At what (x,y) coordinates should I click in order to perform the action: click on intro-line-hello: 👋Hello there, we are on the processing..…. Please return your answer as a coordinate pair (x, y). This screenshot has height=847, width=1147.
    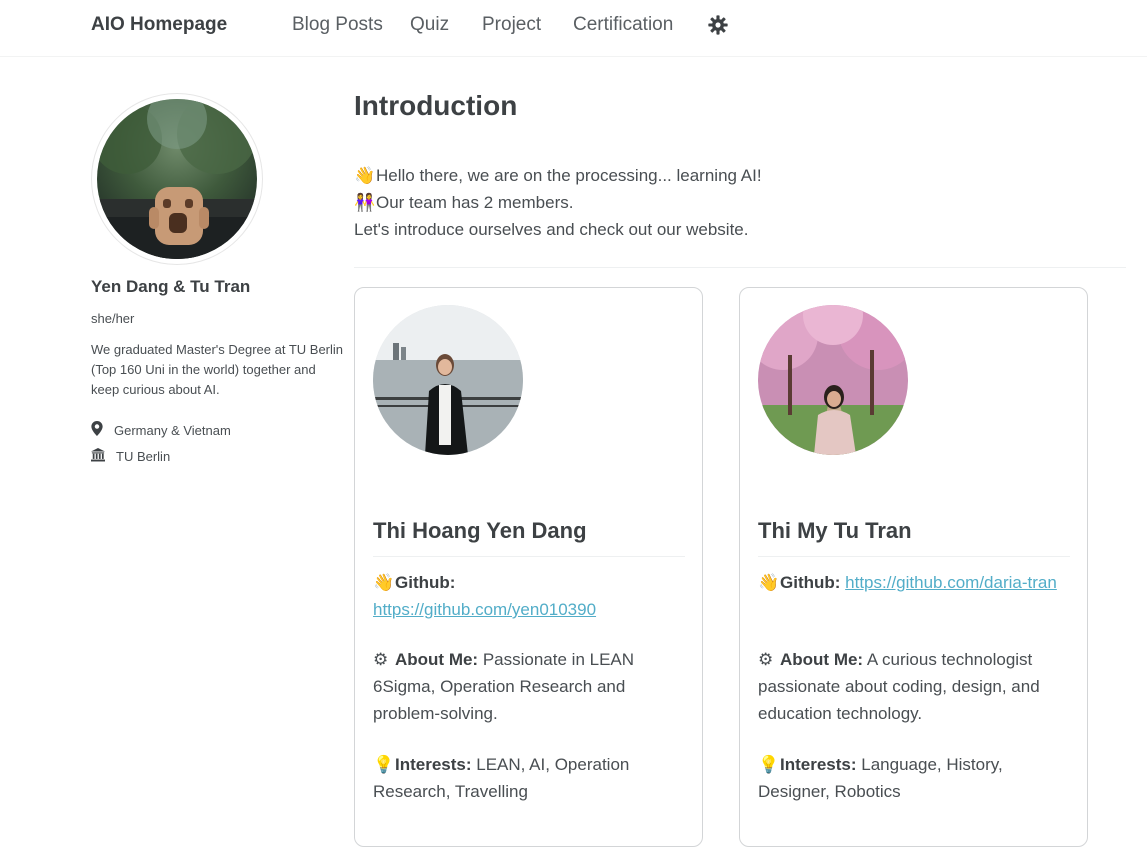
    Looking at the image, I should click on (558, 176).